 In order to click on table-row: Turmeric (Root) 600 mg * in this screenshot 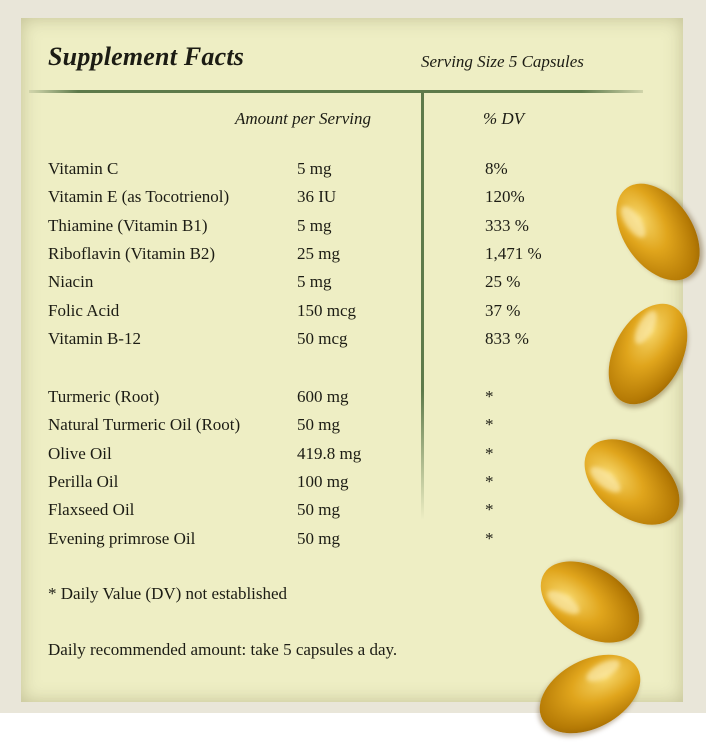, I will do `click(328, 397)`.